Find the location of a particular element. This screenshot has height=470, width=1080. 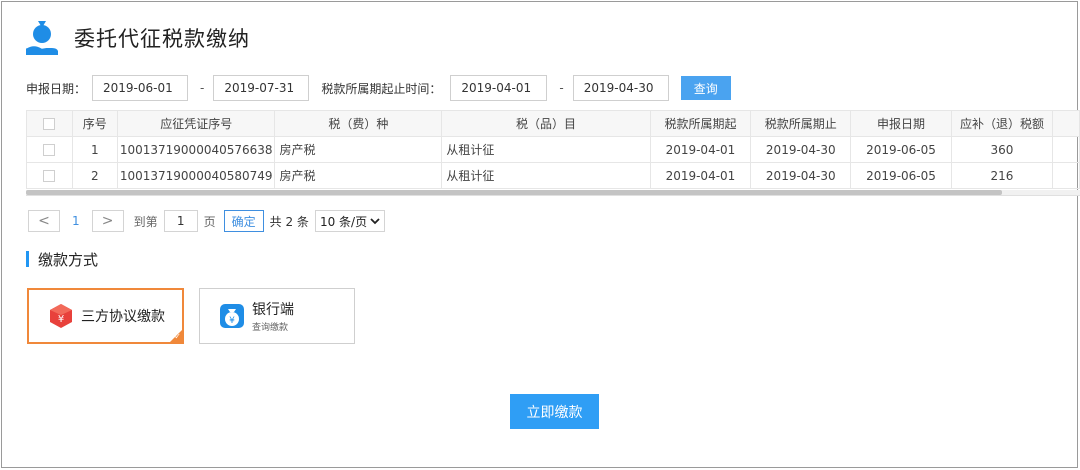

col-header: 税款所属期起 is located at coordinates (700, 123).